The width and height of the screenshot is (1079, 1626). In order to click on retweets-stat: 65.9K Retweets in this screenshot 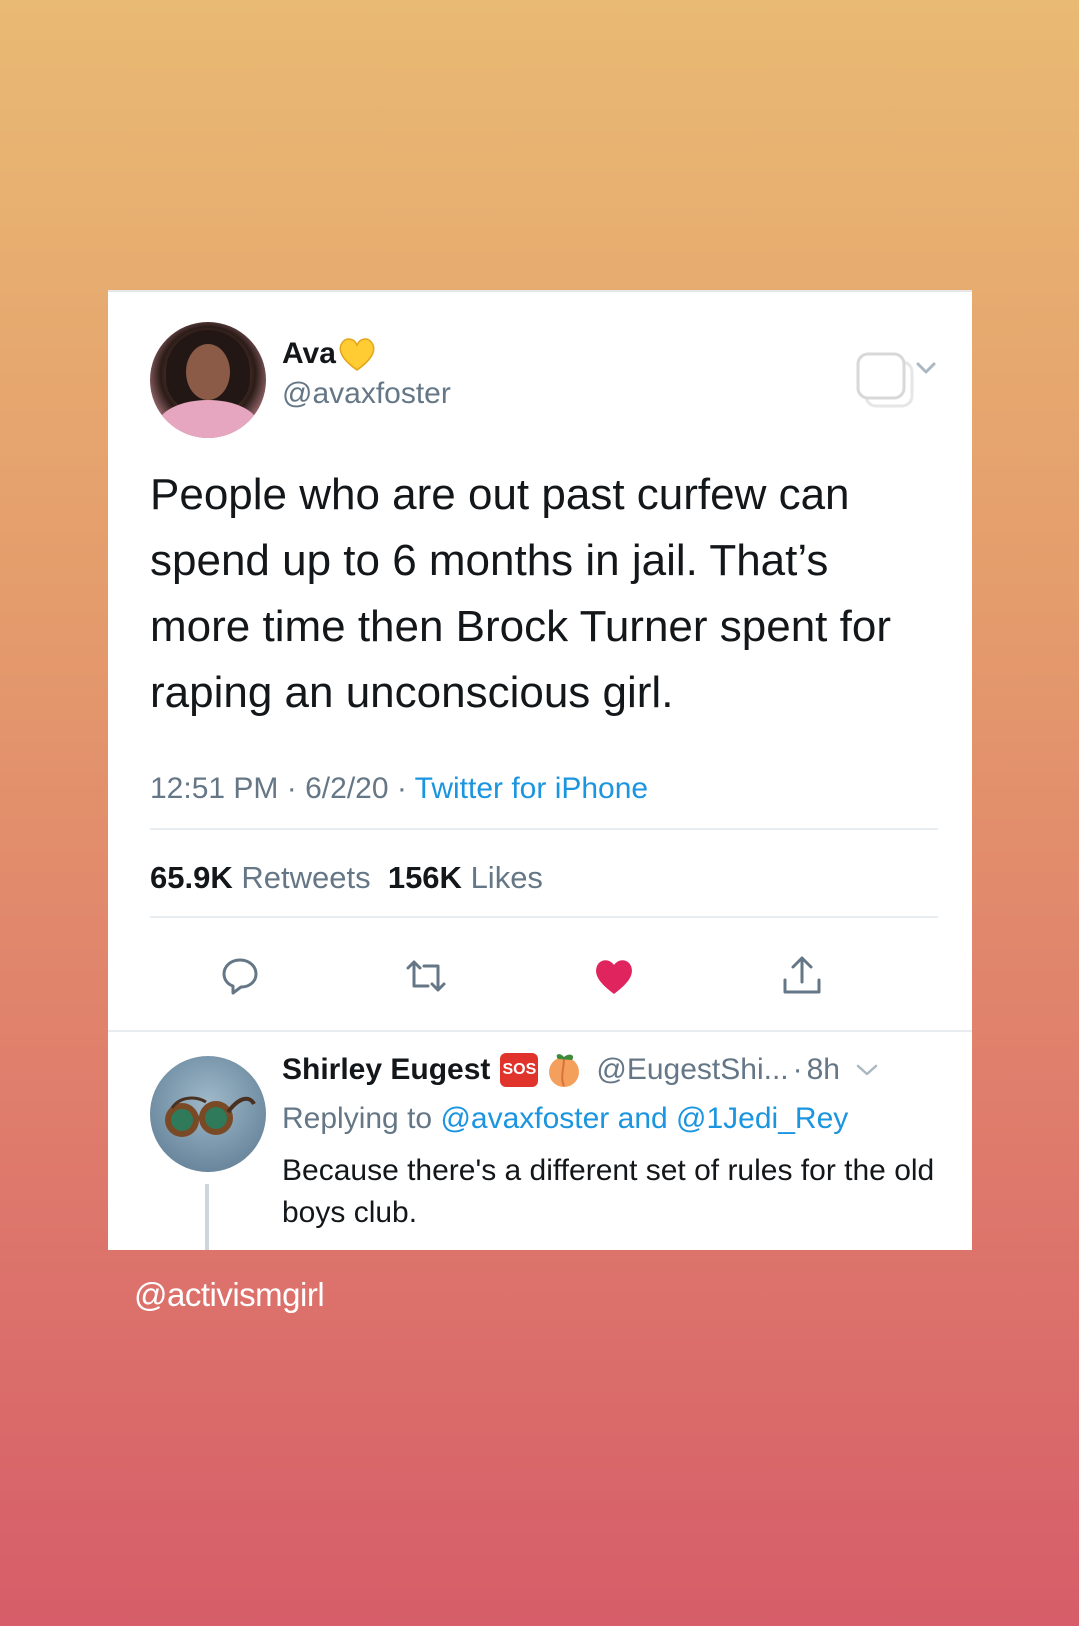, I will do `click(260, 877)`.